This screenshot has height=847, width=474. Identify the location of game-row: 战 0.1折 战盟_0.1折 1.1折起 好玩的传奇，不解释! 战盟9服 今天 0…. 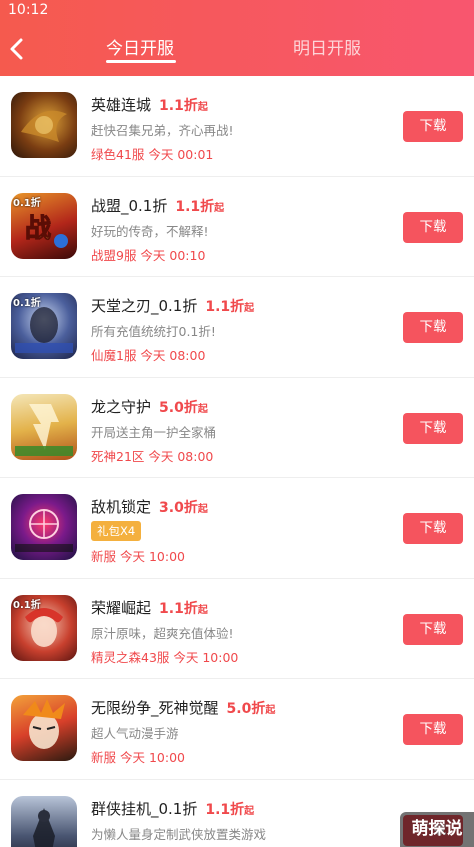
(237, 227).